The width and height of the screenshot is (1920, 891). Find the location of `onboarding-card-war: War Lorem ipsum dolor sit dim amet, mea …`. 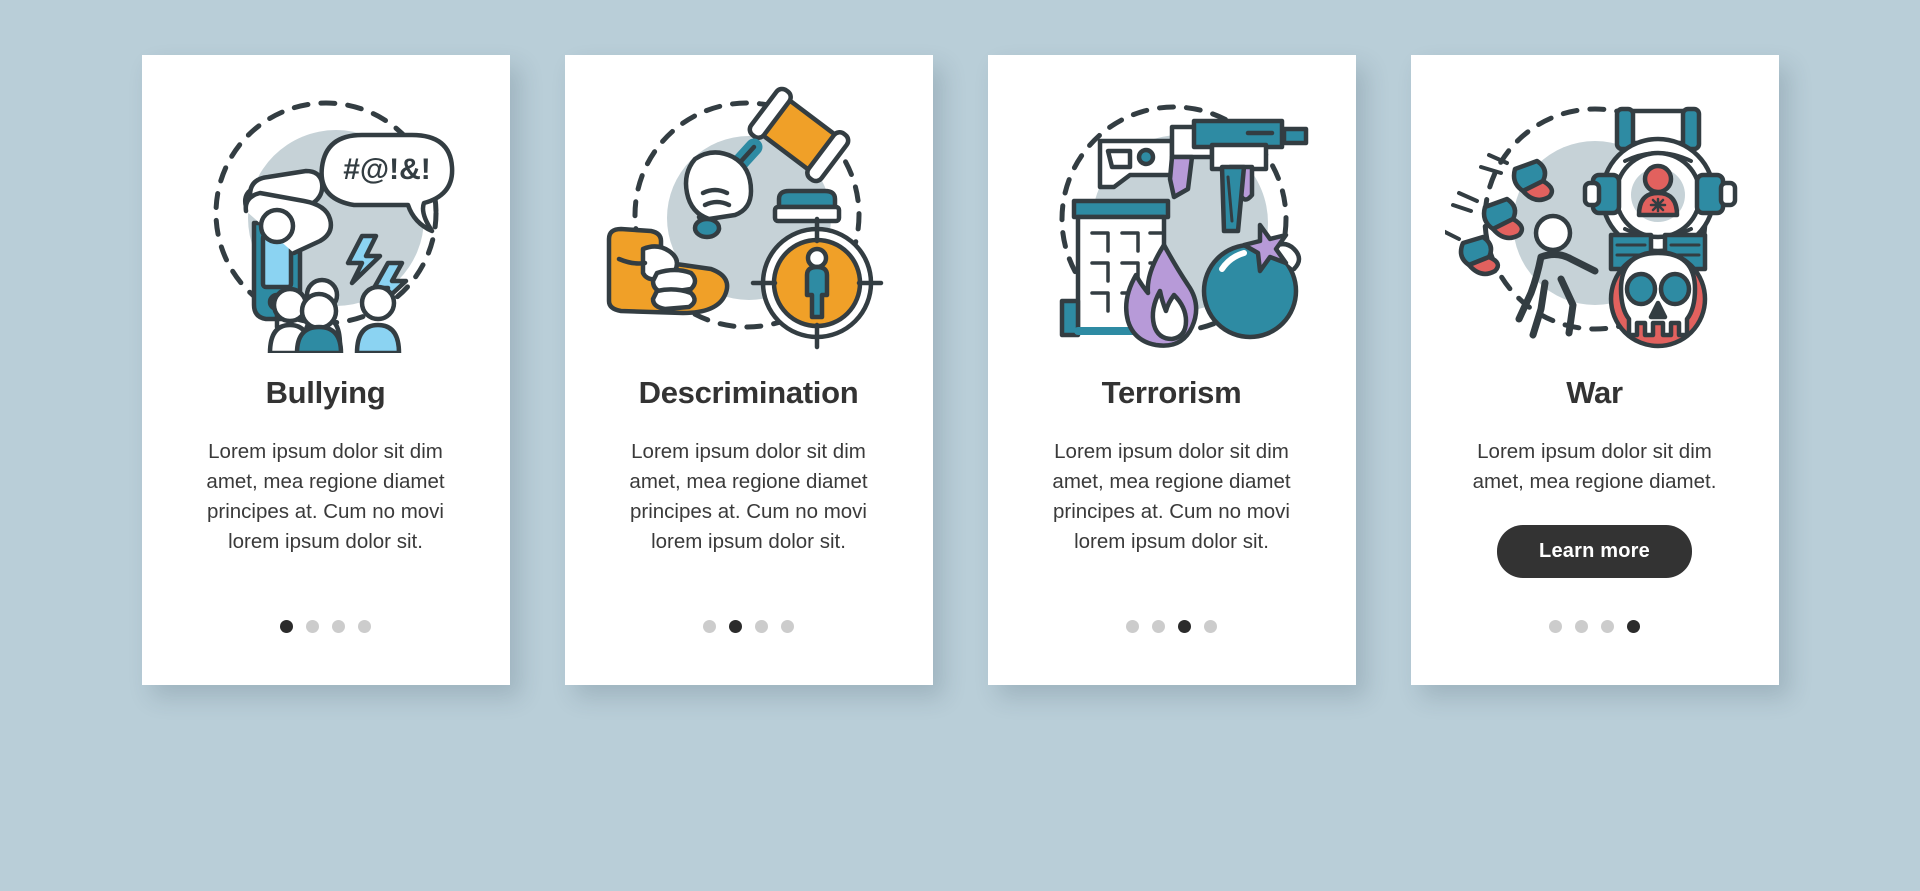

onboarding-card-war: War Lorem ipsum dolor sit dim amet, mea … is located at coordinates (1594, 370).